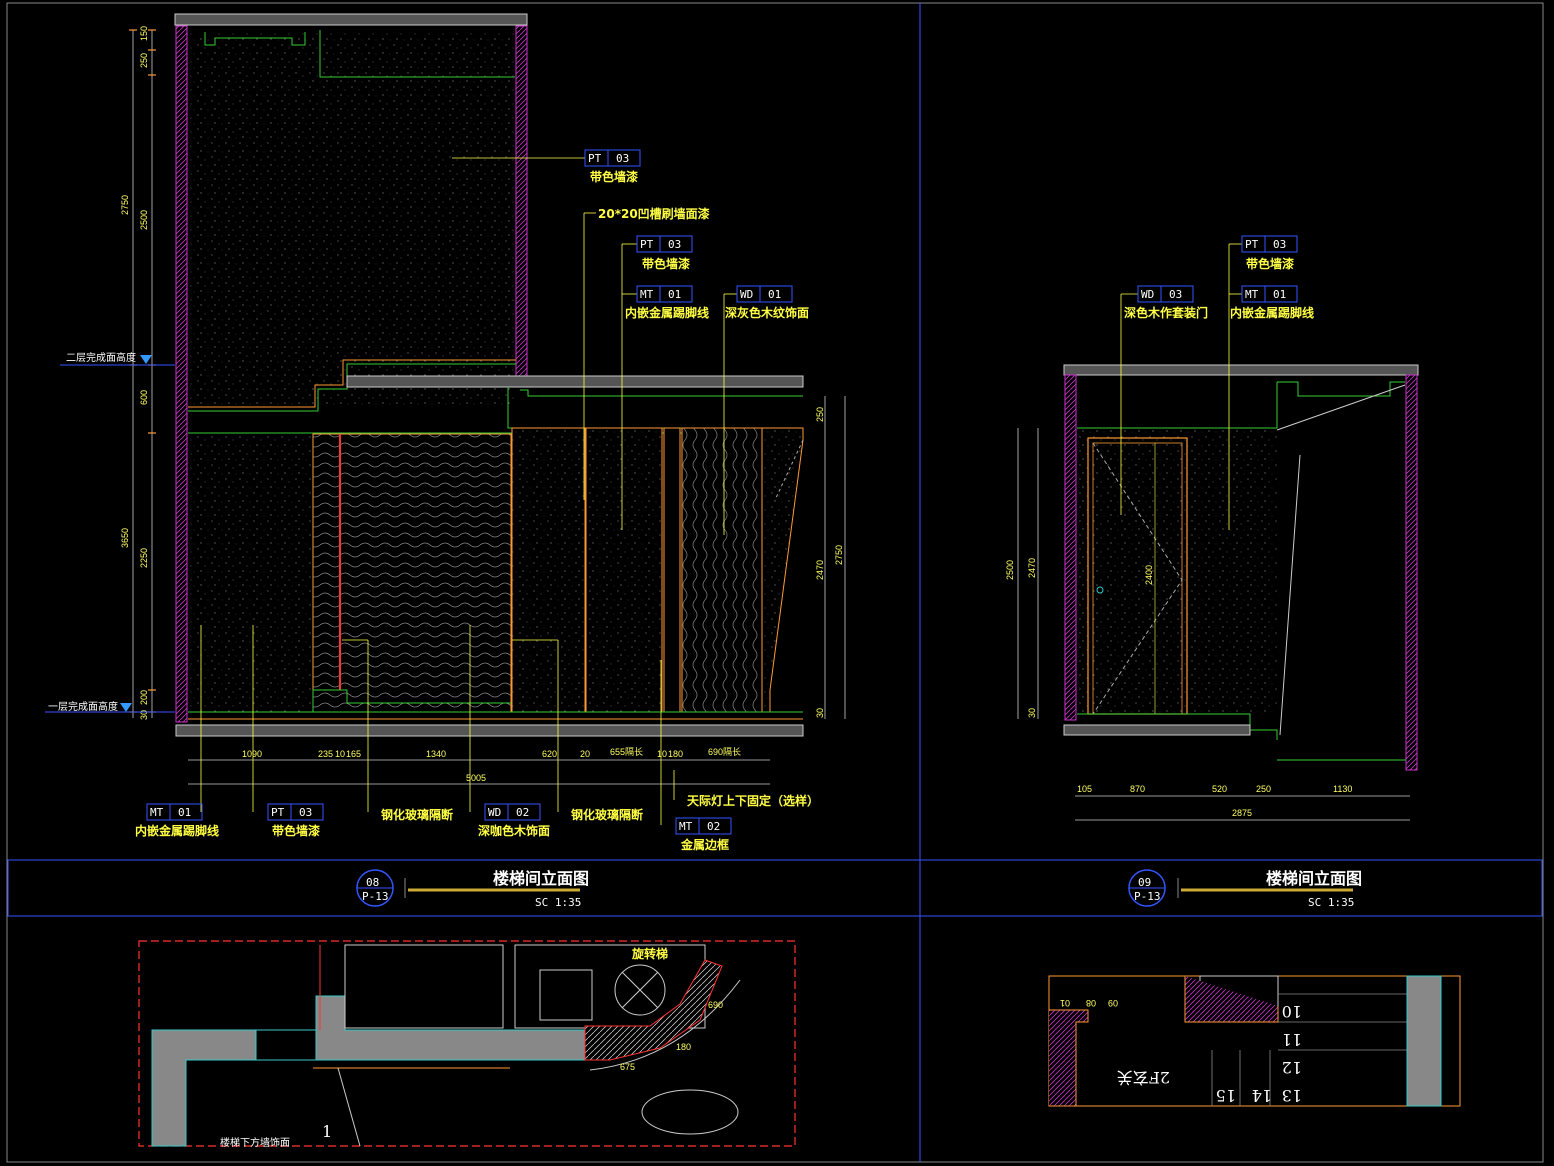  I want to click on tag-pt03-bottom: PT 03 带色墙漆, so click(295, 820).